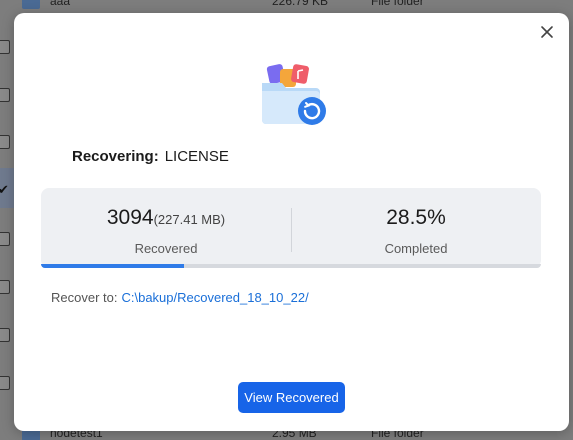 Image resolution: width=573 pixels, height=440 pixels. Describe the element at coordinates (31, 4) in the screenshot. I see `folder-icon` at that location.